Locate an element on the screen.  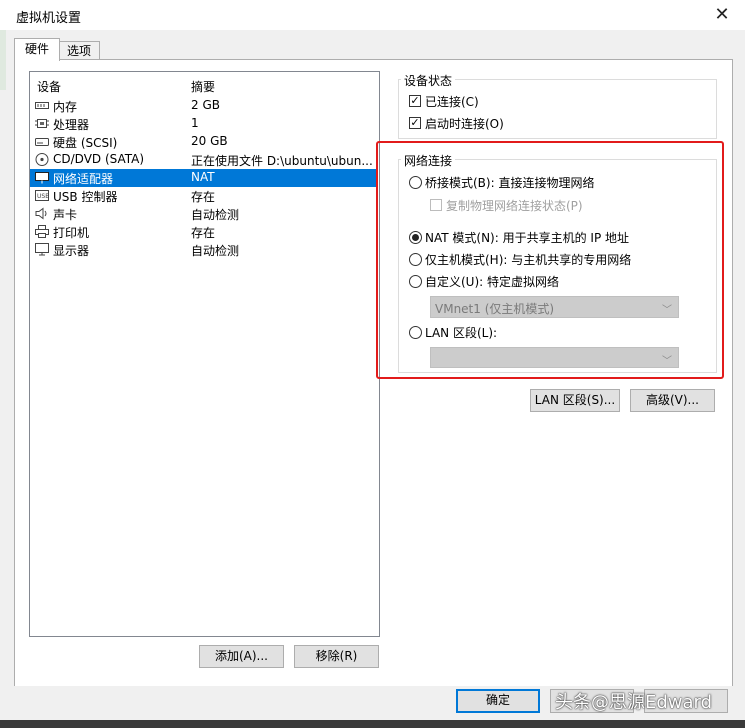
device-name: 内存 is located at coordinates (65, 107).